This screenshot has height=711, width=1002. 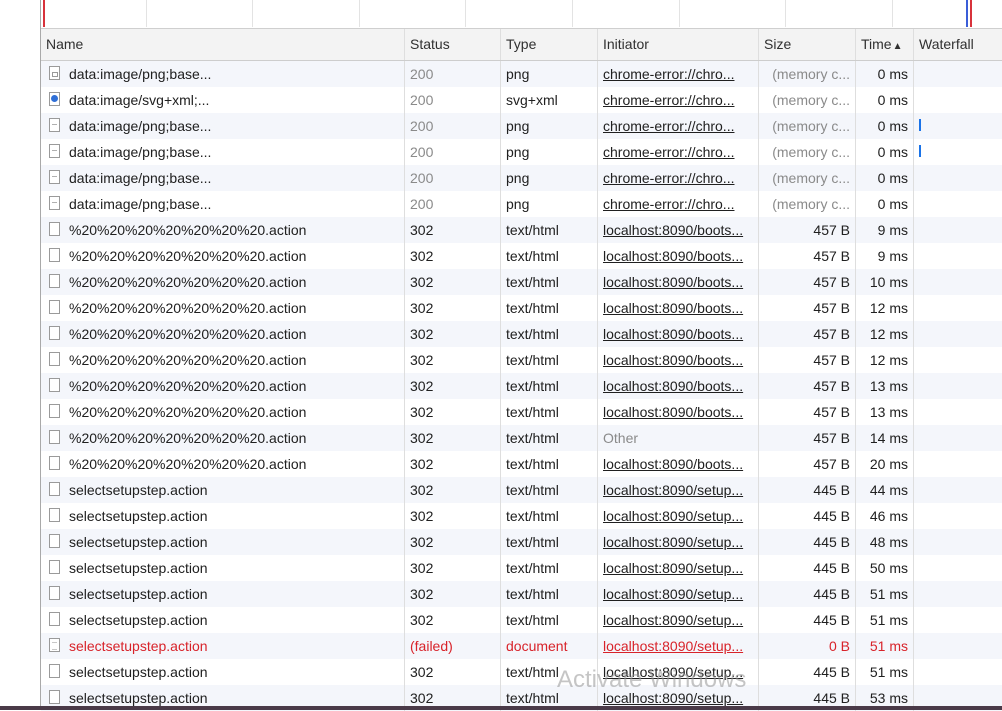 What do you see at coordinates (549, 44) in the screenshot?
I see `column-header-type: Type` at bounding box center [549, 44].